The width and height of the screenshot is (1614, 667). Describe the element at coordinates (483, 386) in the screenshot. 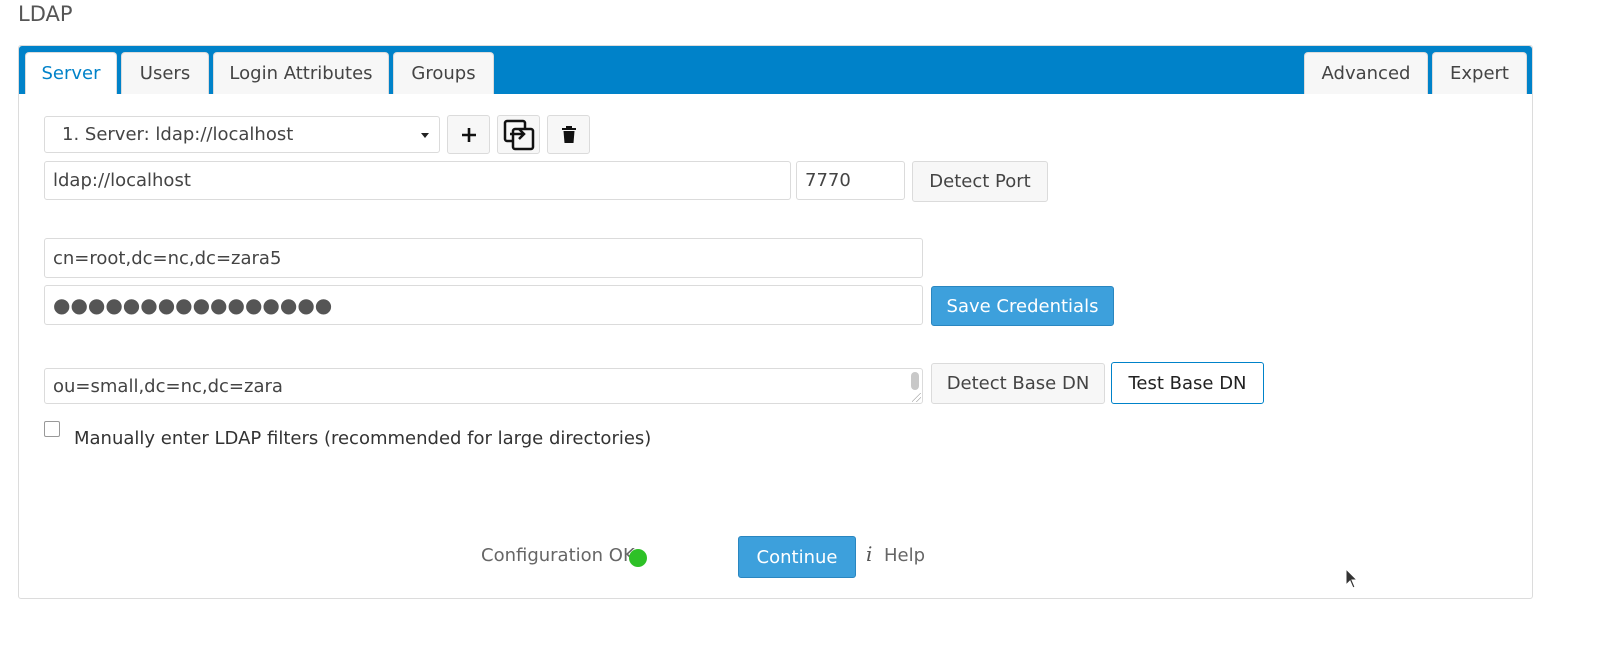

I see `base-dn-textarea: ou=small,dc=nc,dc=zara` at that location.